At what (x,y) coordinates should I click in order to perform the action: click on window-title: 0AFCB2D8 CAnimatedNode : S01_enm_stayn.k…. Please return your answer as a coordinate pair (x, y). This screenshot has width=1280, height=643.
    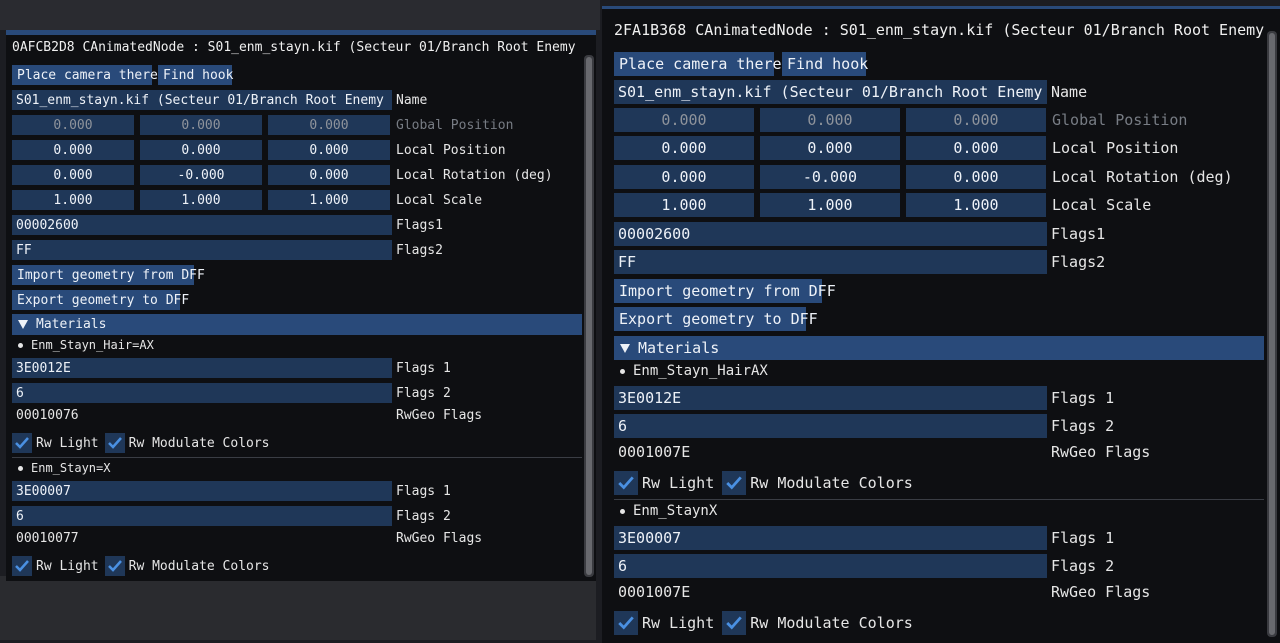
    Looking at the image, I should click on (297, 47).